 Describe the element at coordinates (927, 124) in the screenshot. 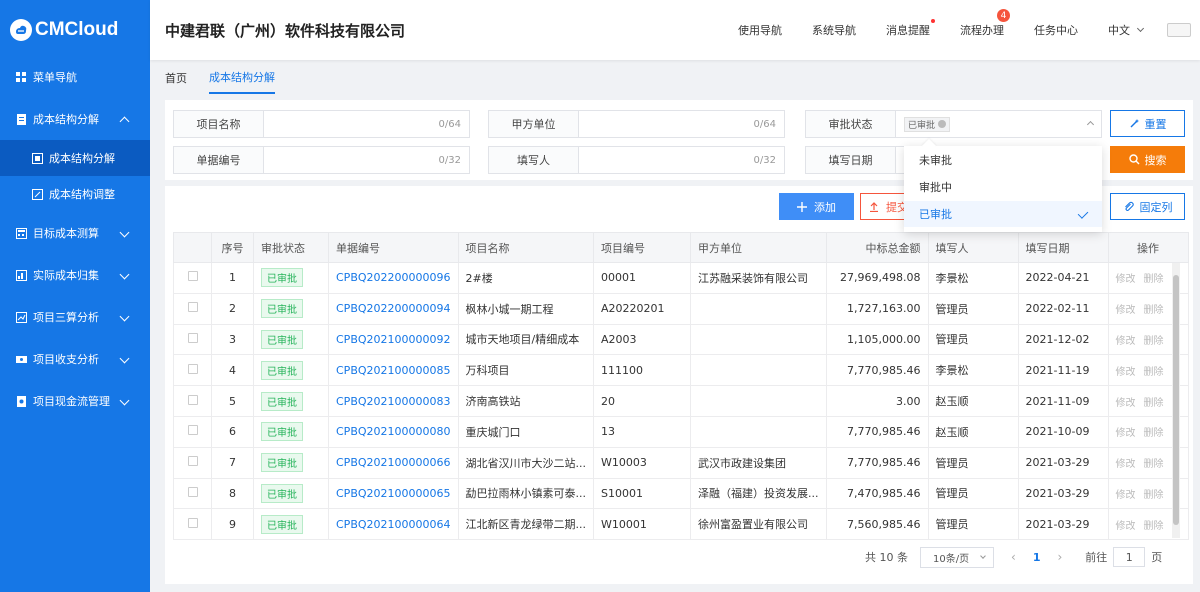

I see `selected-tag: 已审批` at that location.